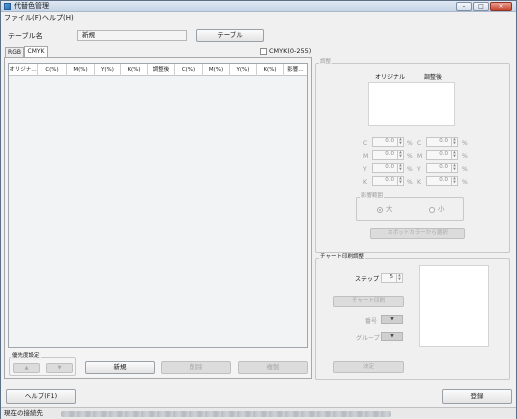  Describe the element at coordinates (371, 321) in the screenshot. I see `number-label: 番号` at that location.